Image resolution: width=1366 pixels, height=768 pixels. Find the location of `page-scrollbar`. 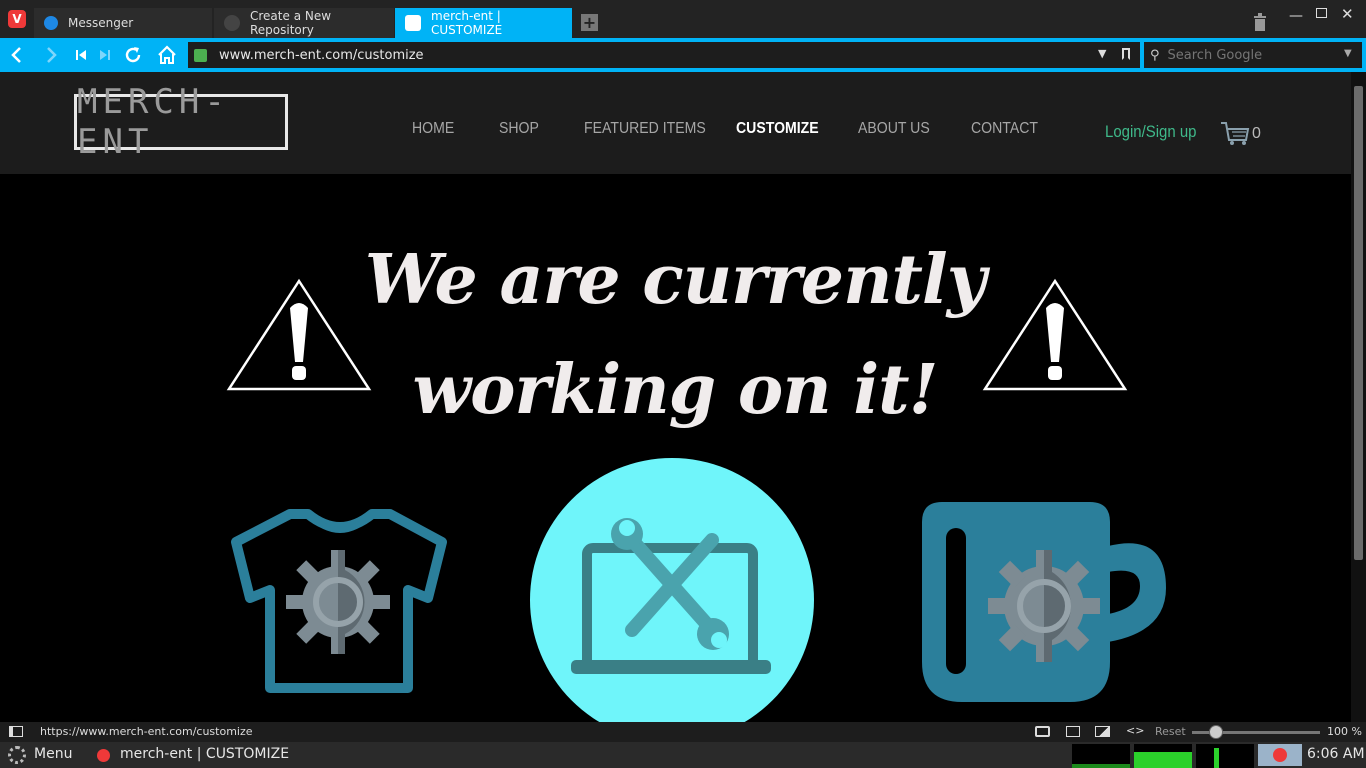

page-scrollbar is located at coordinates (1358, 397).